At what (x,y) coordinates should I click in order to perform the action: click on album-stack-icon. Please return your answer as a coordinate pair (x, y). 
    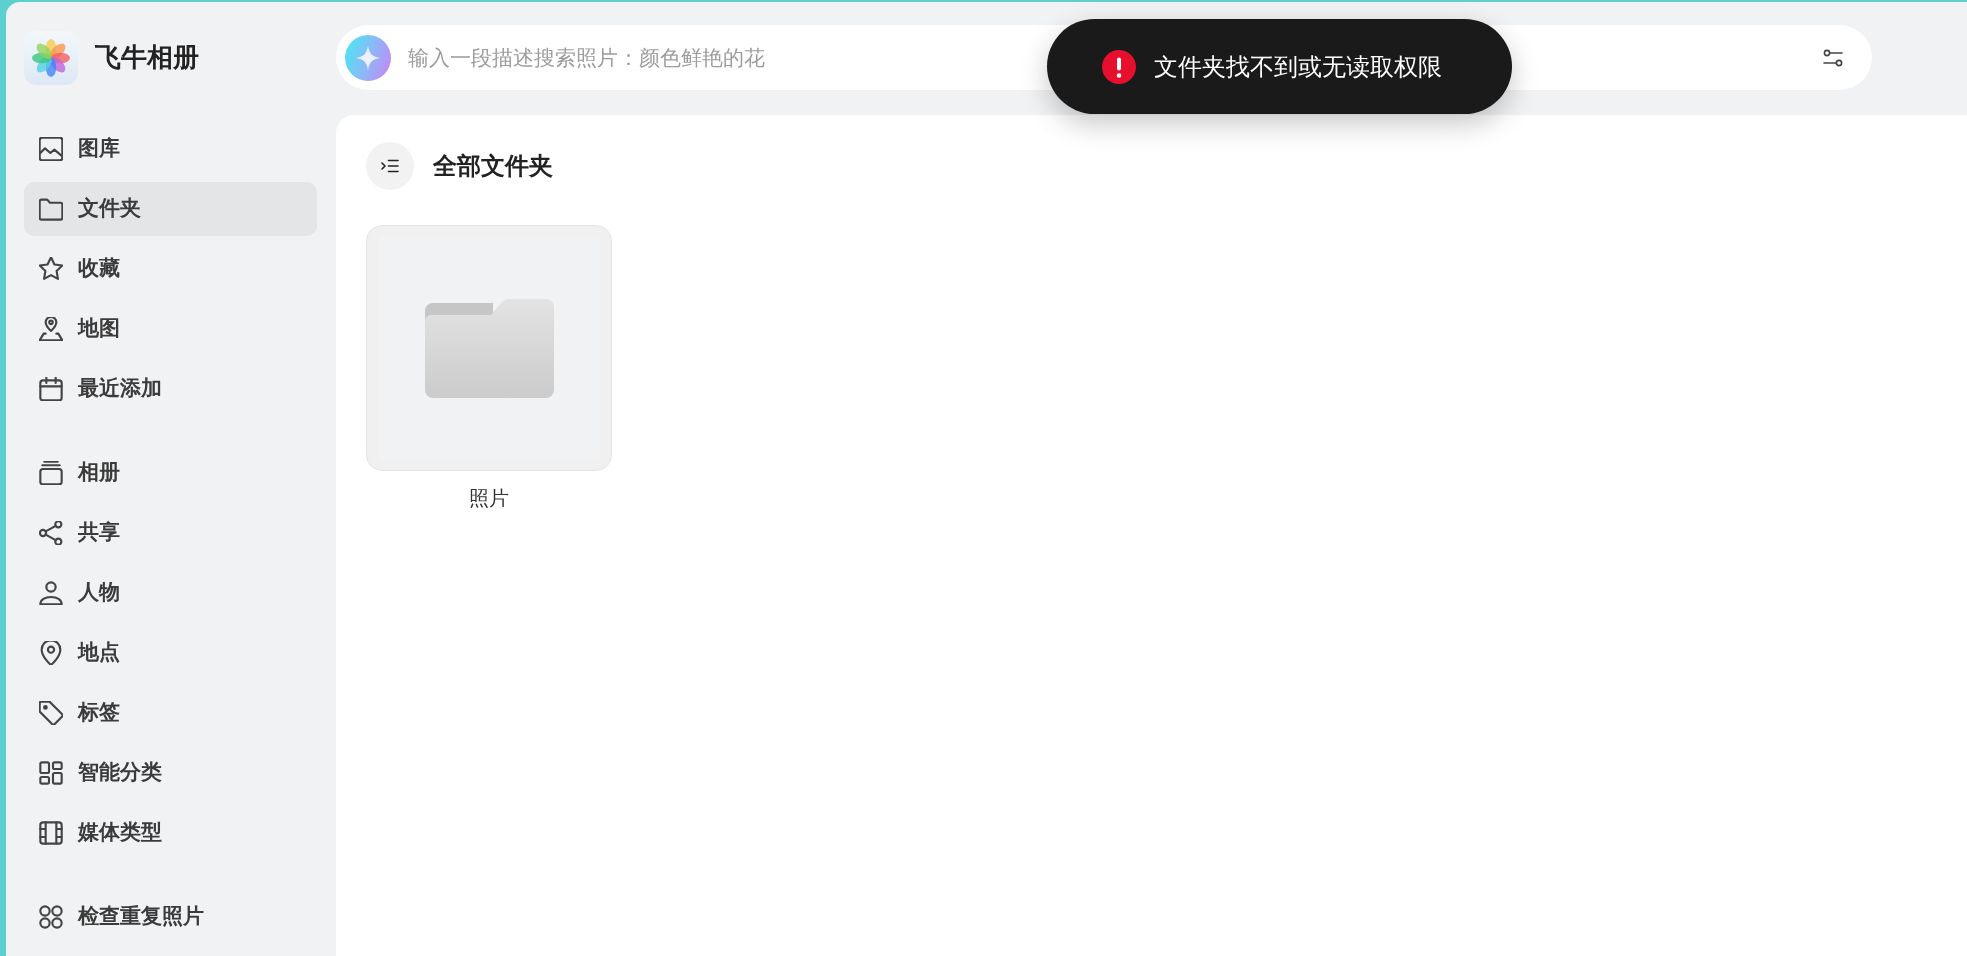
    Looking at the image, I should click on (51, 473).